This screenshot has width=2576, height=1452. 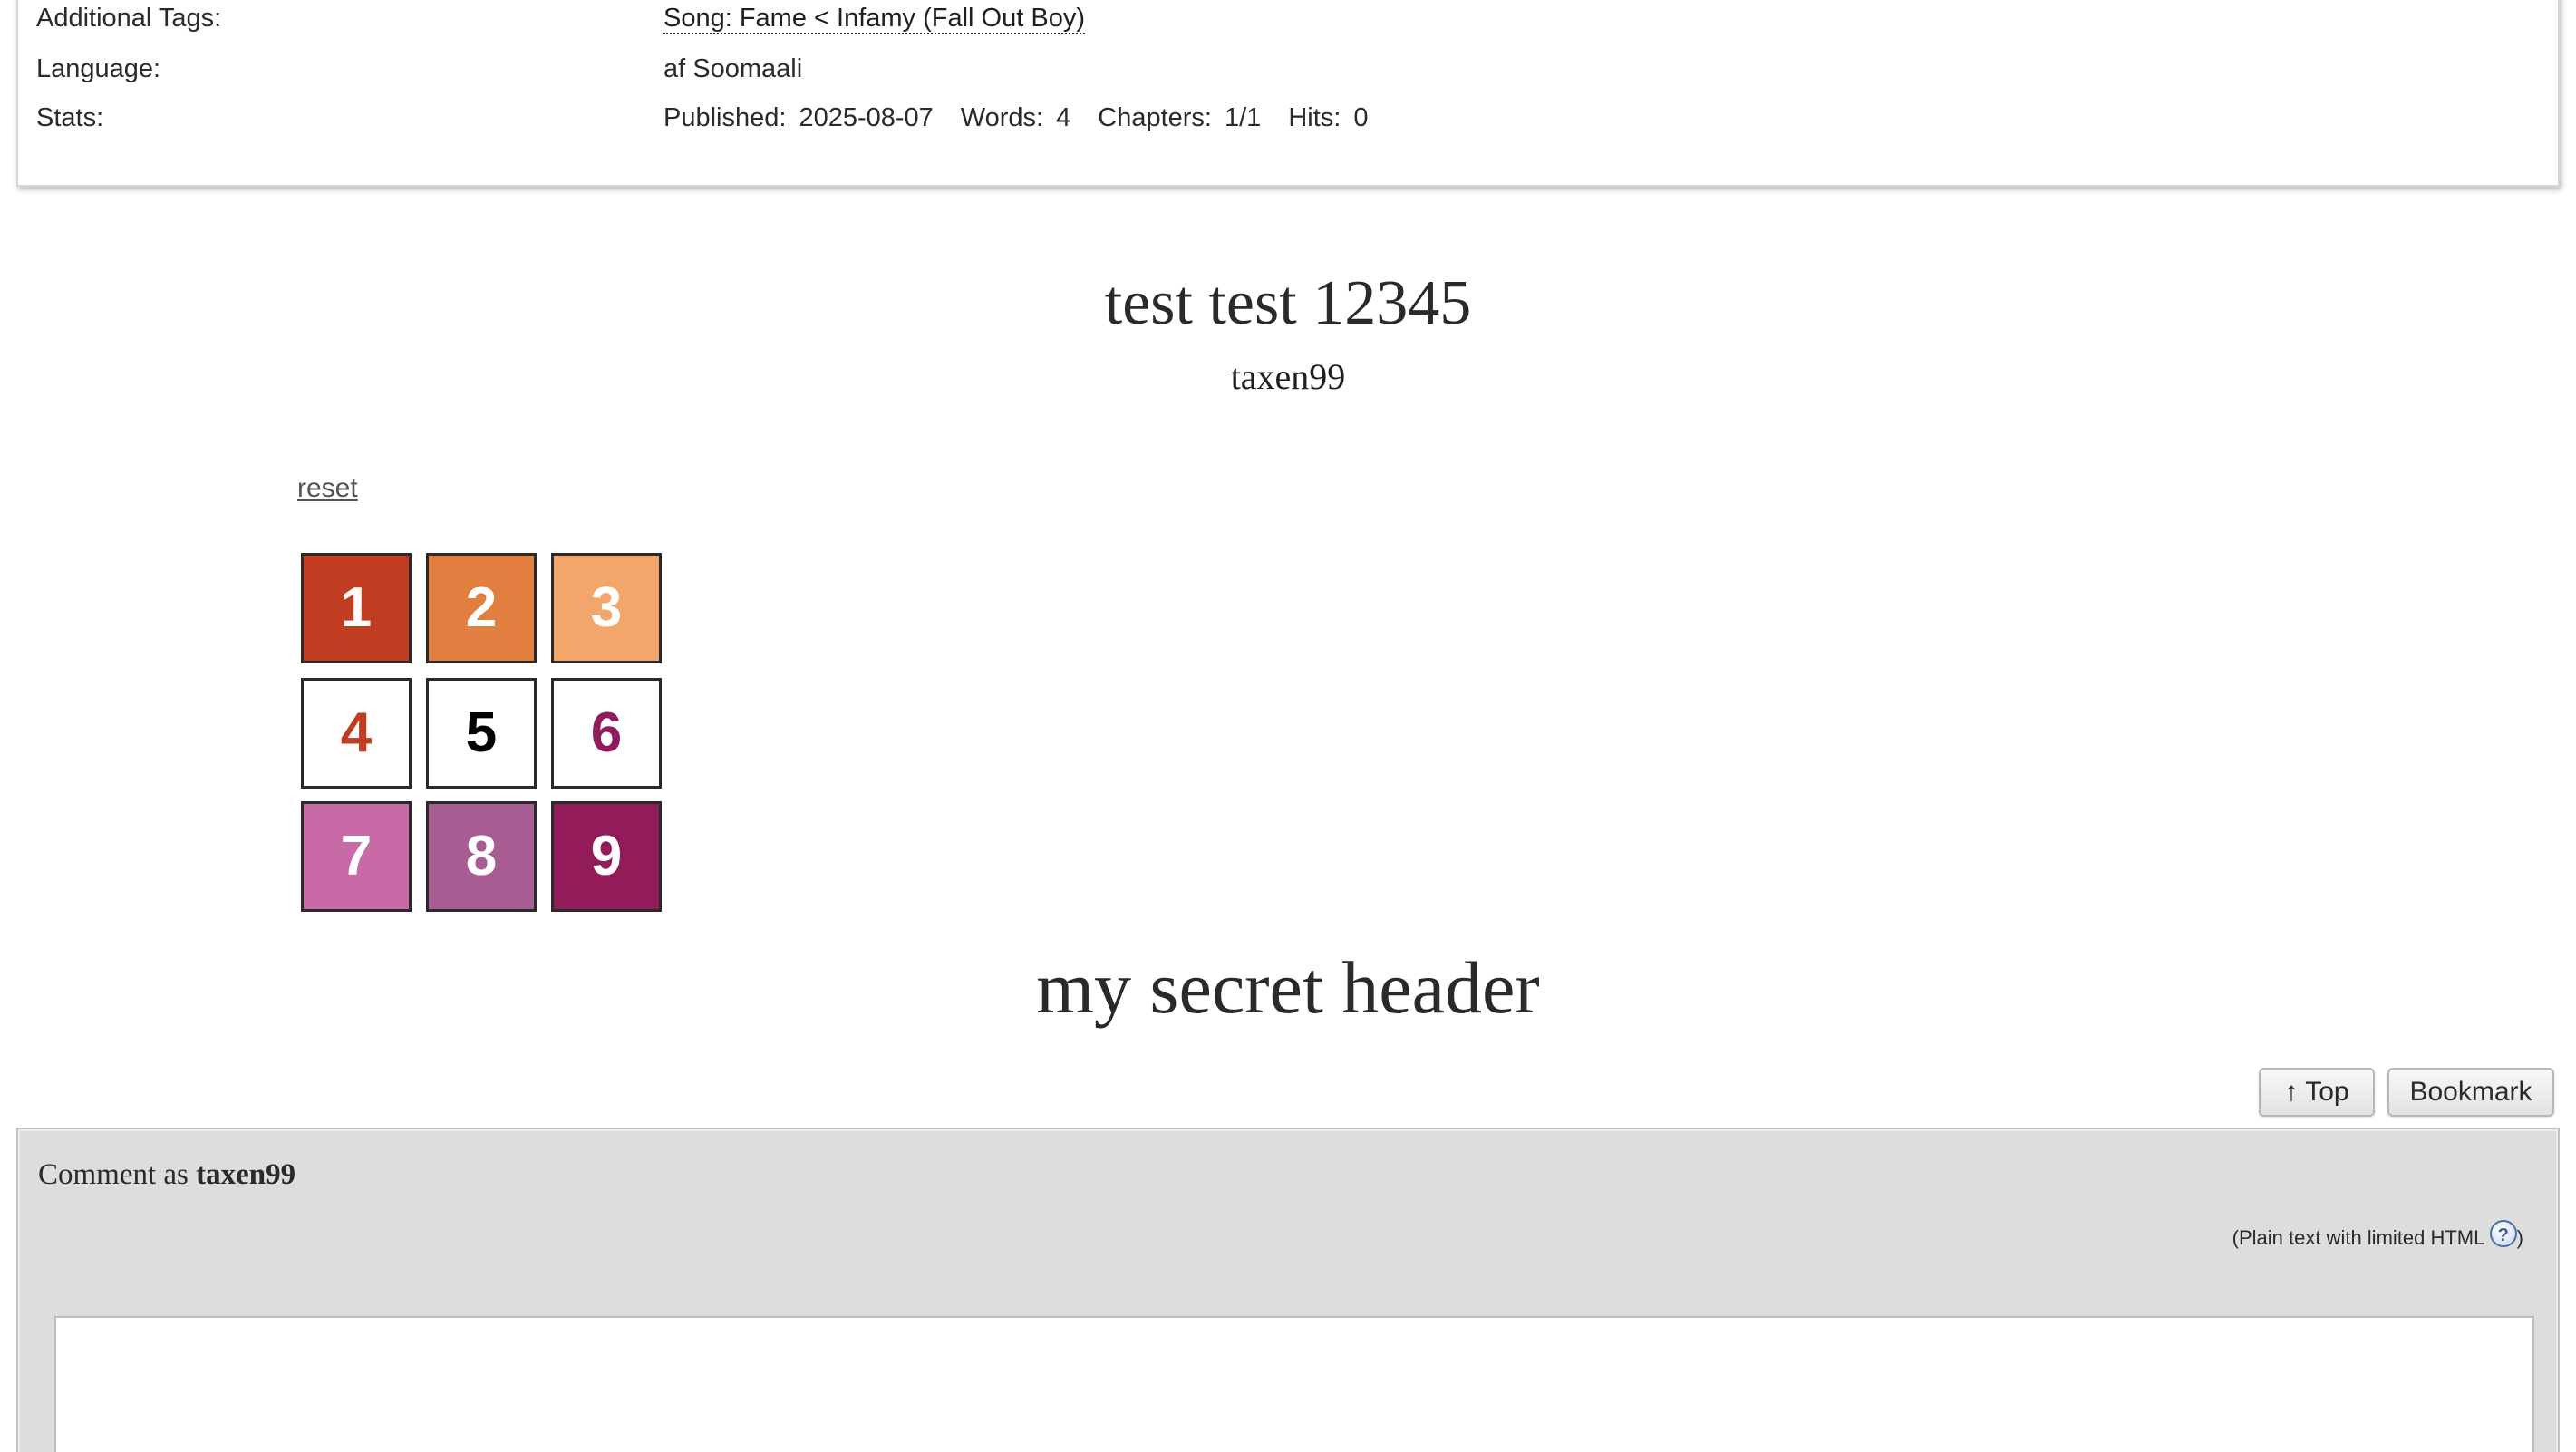 What do you see at coordinates (1243, 117) in the screenshot?
I see `chapters-value: 1/1` at bounding box center [1243, 117].